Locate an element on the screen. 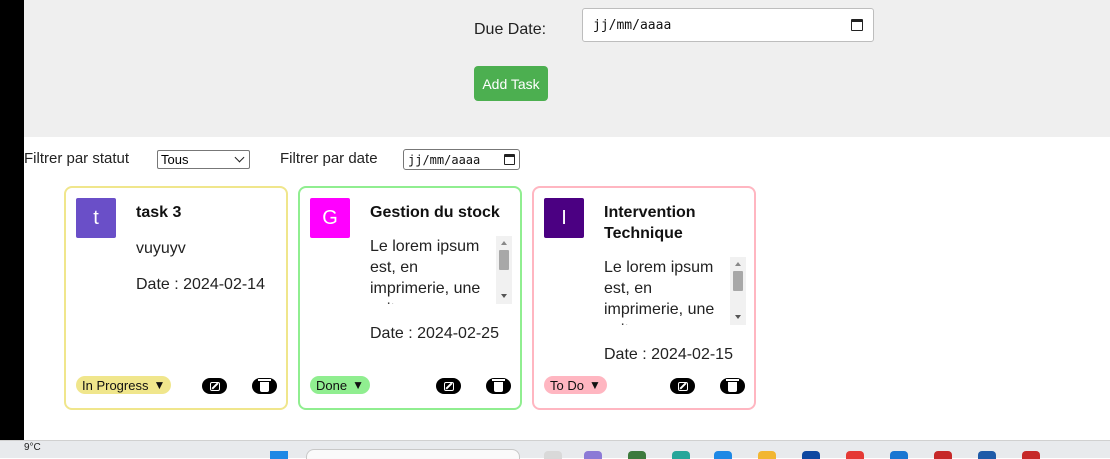 This screenshot has height=459, width=1110. task-title: Intervention Technique is located at coordinates (650, 223).